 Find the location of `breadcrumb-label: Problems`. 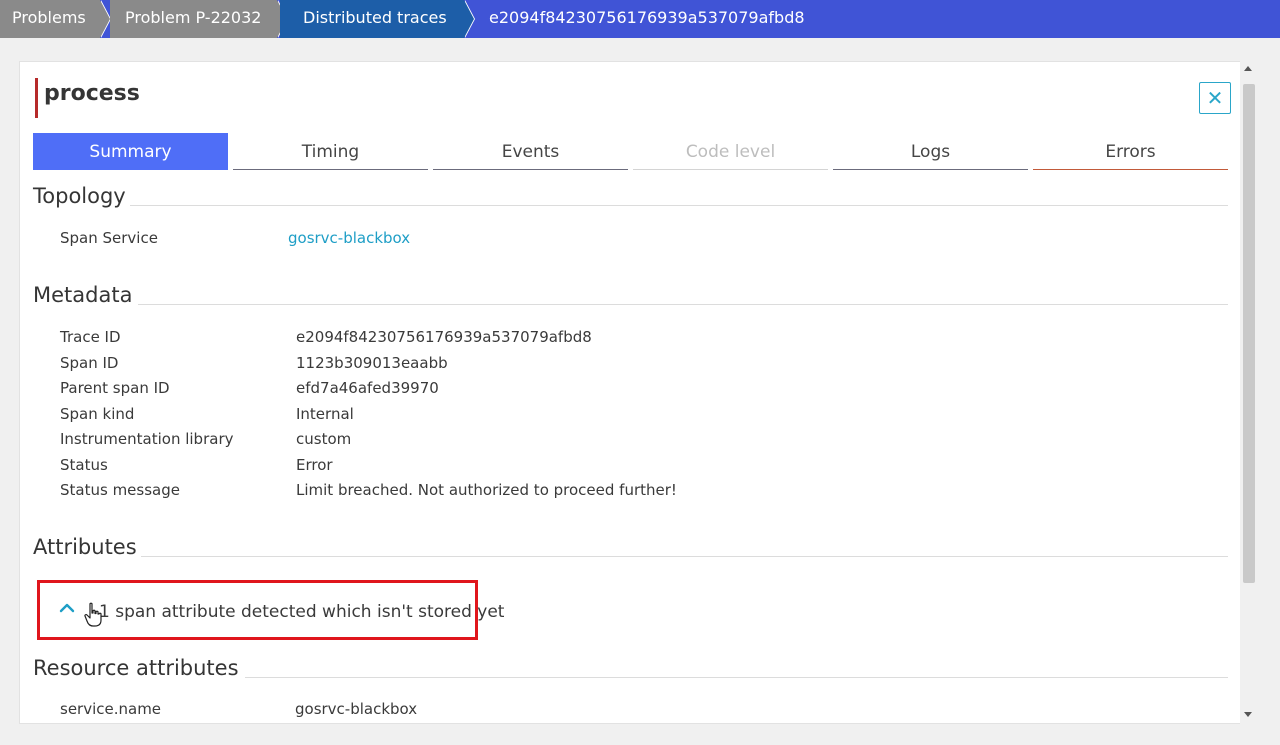

breadcrumb-label: Problems is located at coordinates (49, 17).